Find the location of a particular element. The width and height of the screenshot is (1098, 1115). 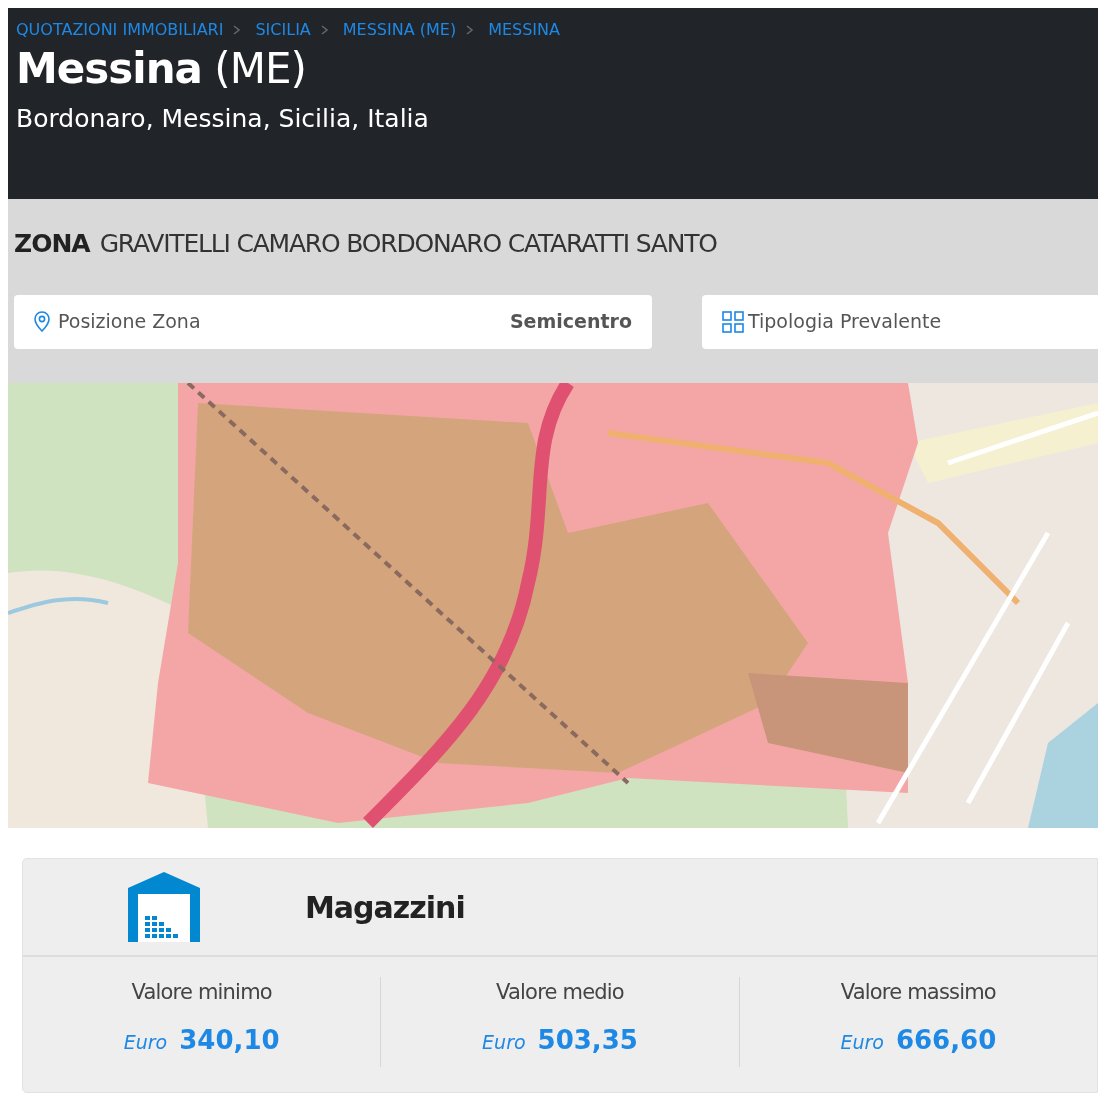

warehouse-icon is located at coordinates (164, 907).